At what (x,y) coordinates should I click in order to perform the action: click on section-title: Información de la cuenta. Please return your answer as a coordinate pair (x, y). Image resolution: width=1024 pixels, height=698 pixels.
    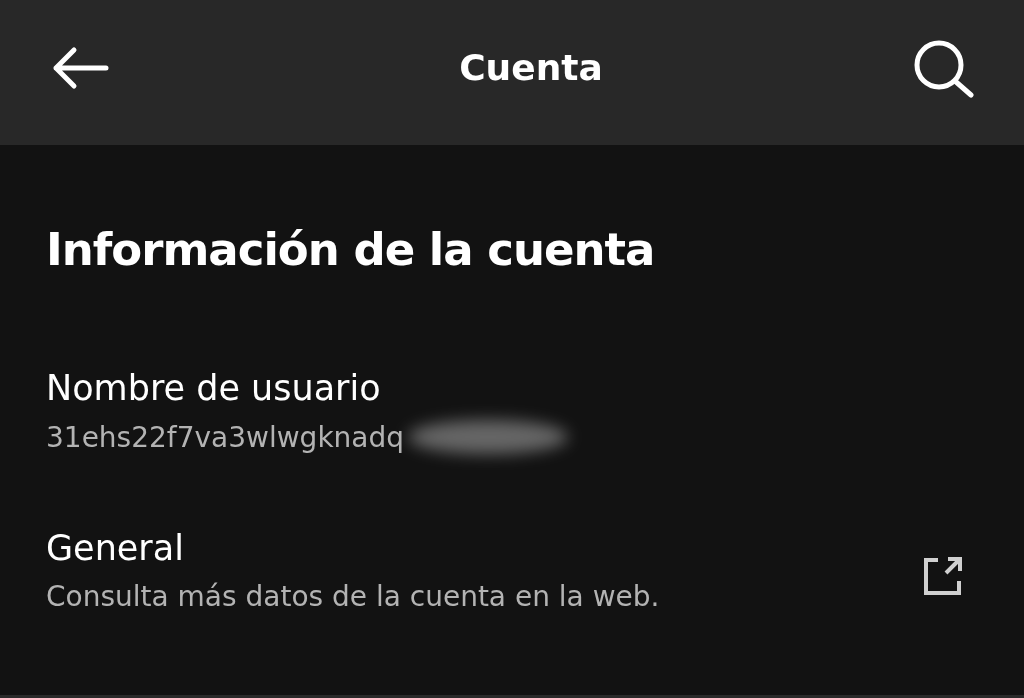
    Looking at the image, I should click on (351, 249).